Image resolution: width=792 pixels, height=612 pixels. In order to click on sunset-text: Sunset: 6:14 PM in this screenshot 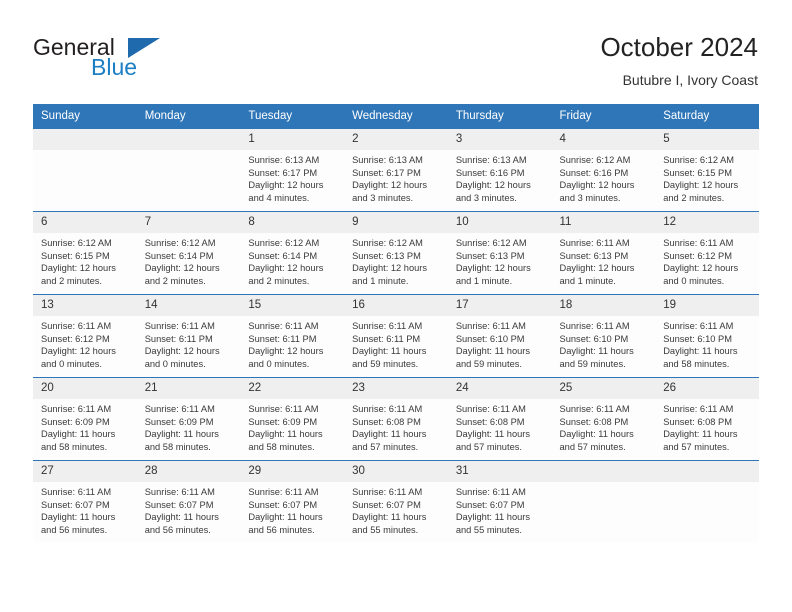, I will do `click(179, 255)`.